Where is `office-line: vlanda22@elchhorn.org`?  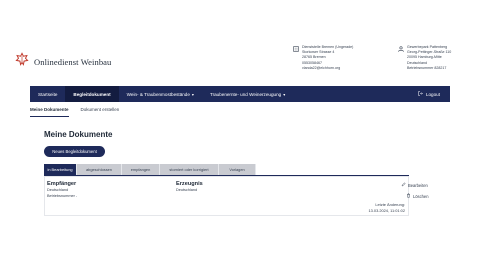
office-line: vlanda22@elchhorn.org is located at coordinates (321, 67).